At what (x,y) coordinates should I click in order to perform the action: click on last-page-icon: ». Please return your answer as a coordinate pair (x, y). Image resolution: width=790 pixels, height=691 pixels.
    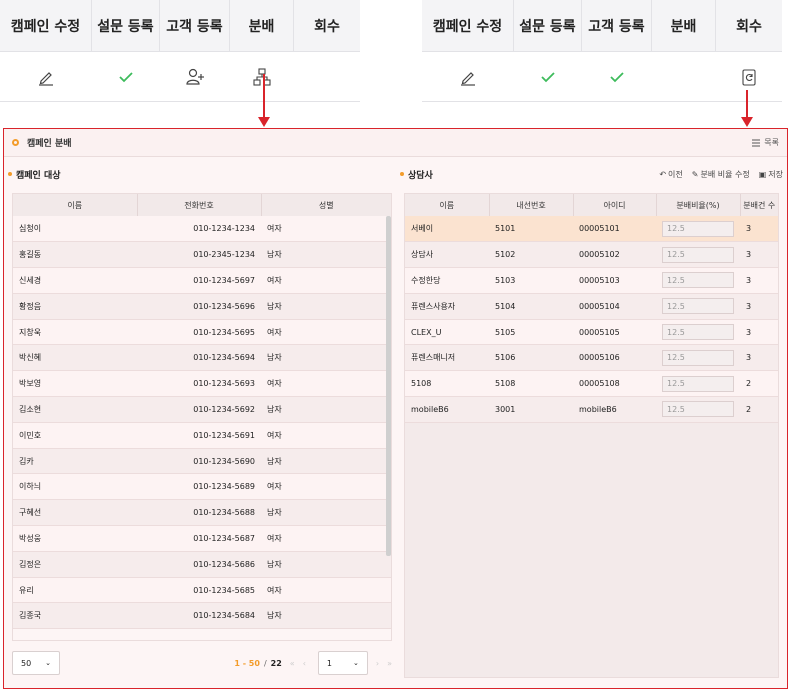
    Looking at the image, I should click on (389, 663).